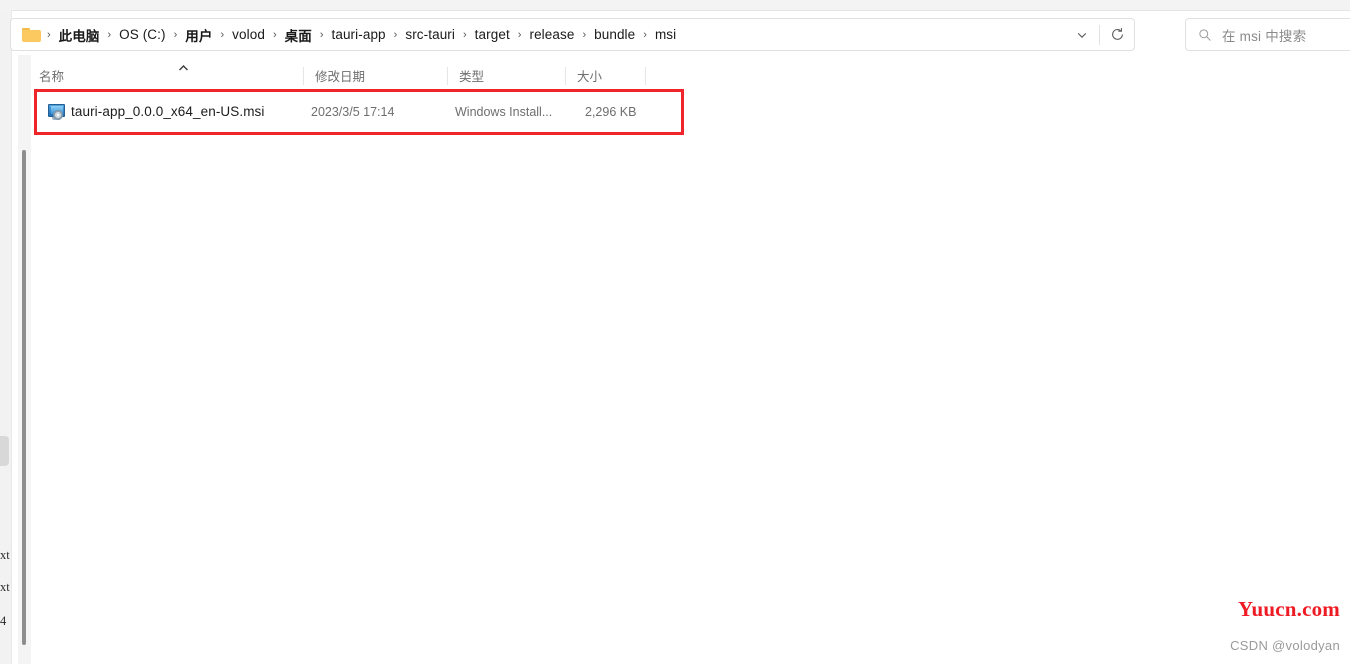  What do you see at coordinates (358, 34) in the screenshot?
I see `breadcrumb-item-tauri-app: tauri-app` at bounding box center [358, 34].